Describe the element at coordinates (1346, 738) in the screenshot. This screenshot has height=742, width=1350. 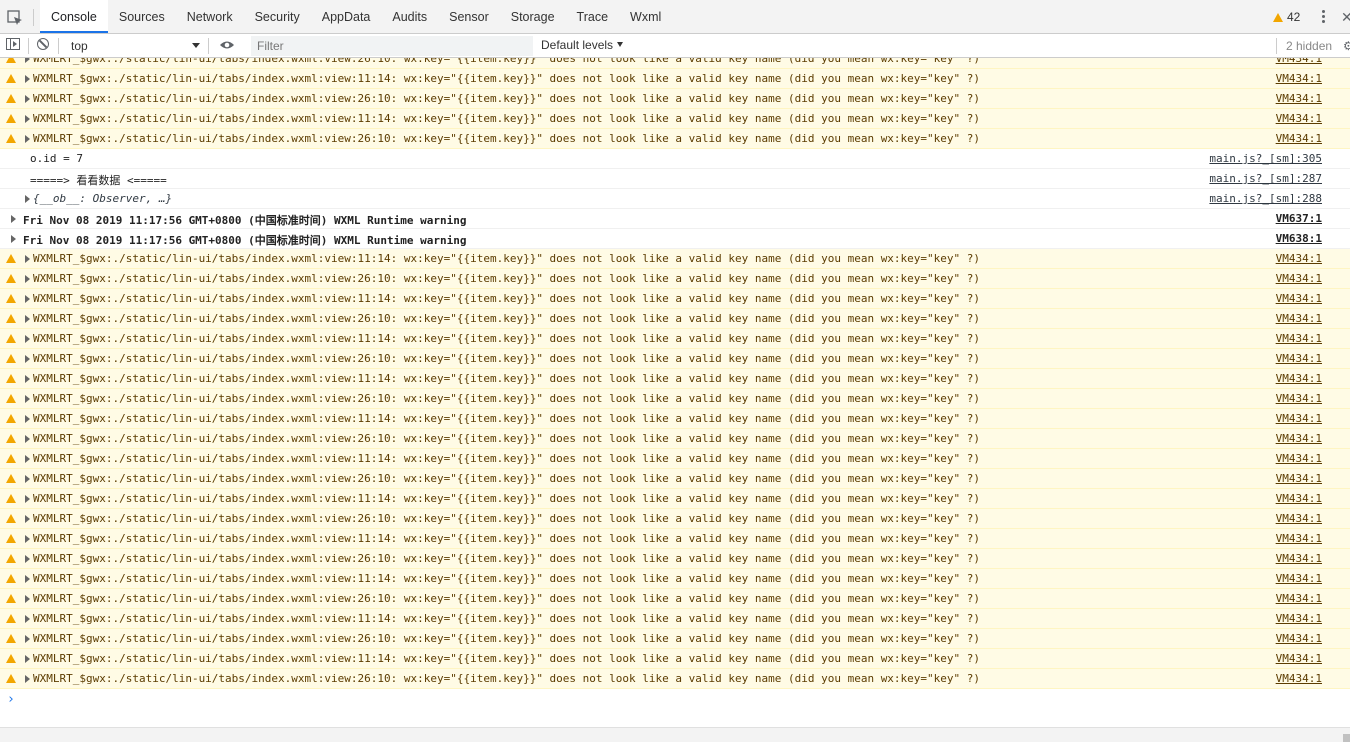
I see `scrollbar-thumb` at that location.